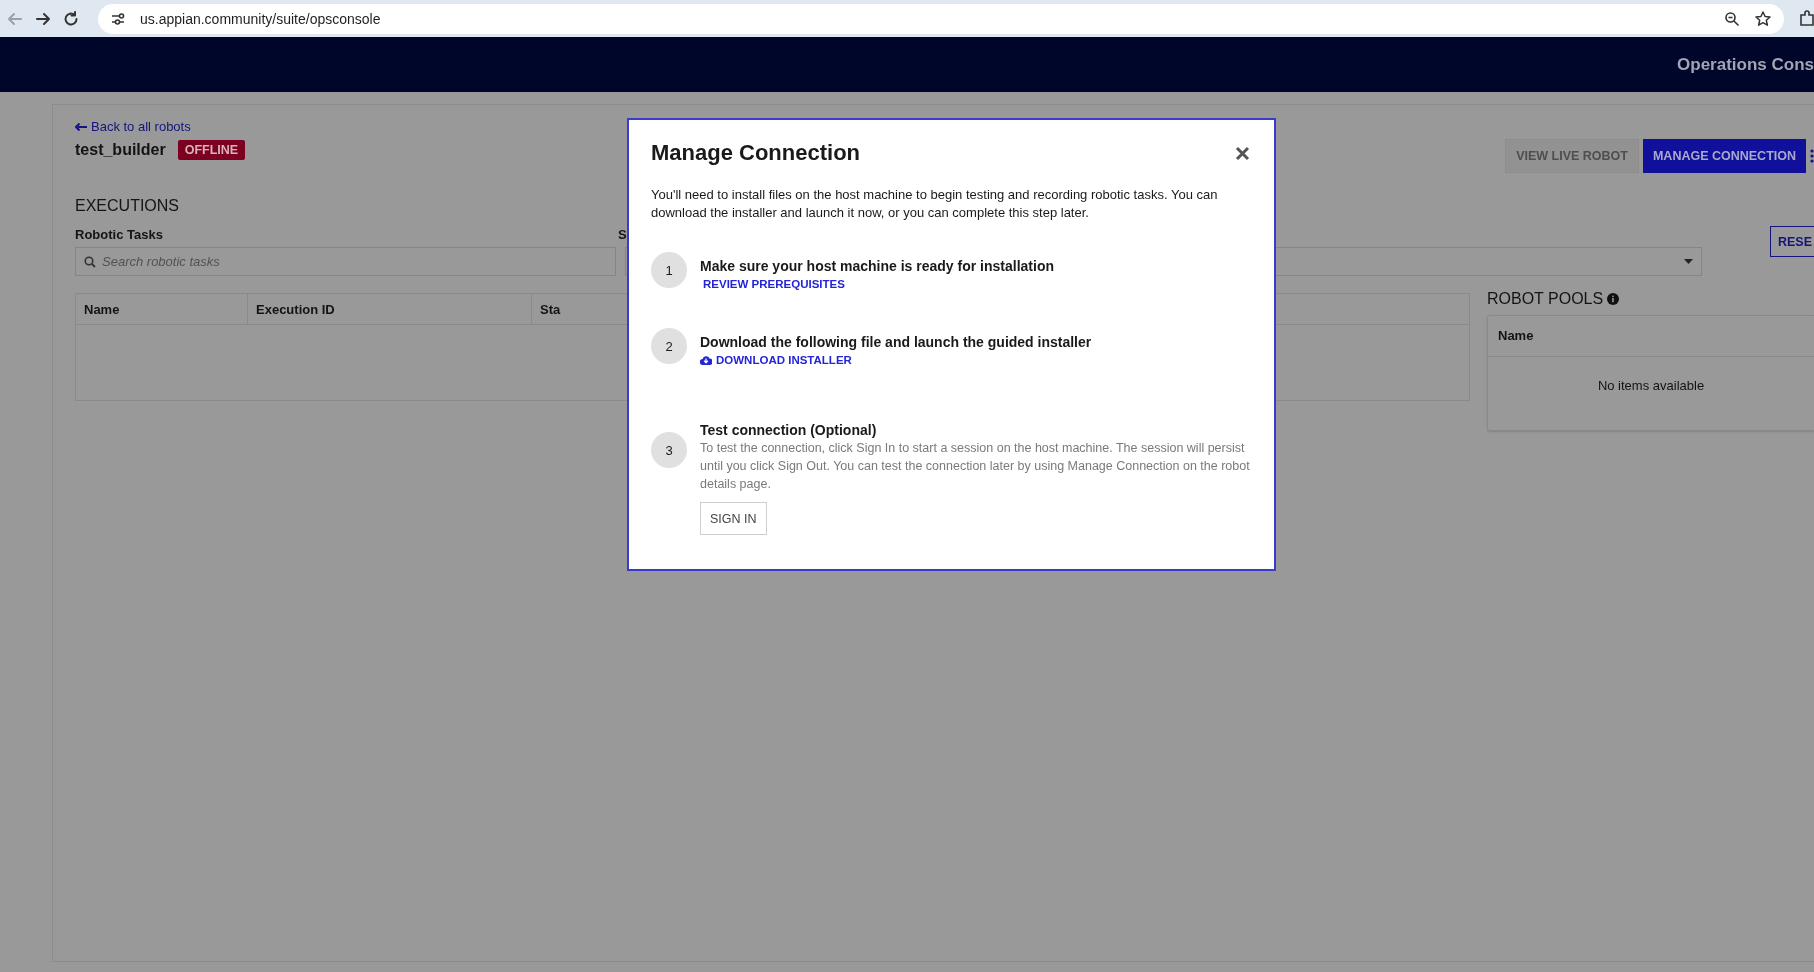 This screenshot has width=1814, height=972. I want to click on close-icon, so click(1242, 153).